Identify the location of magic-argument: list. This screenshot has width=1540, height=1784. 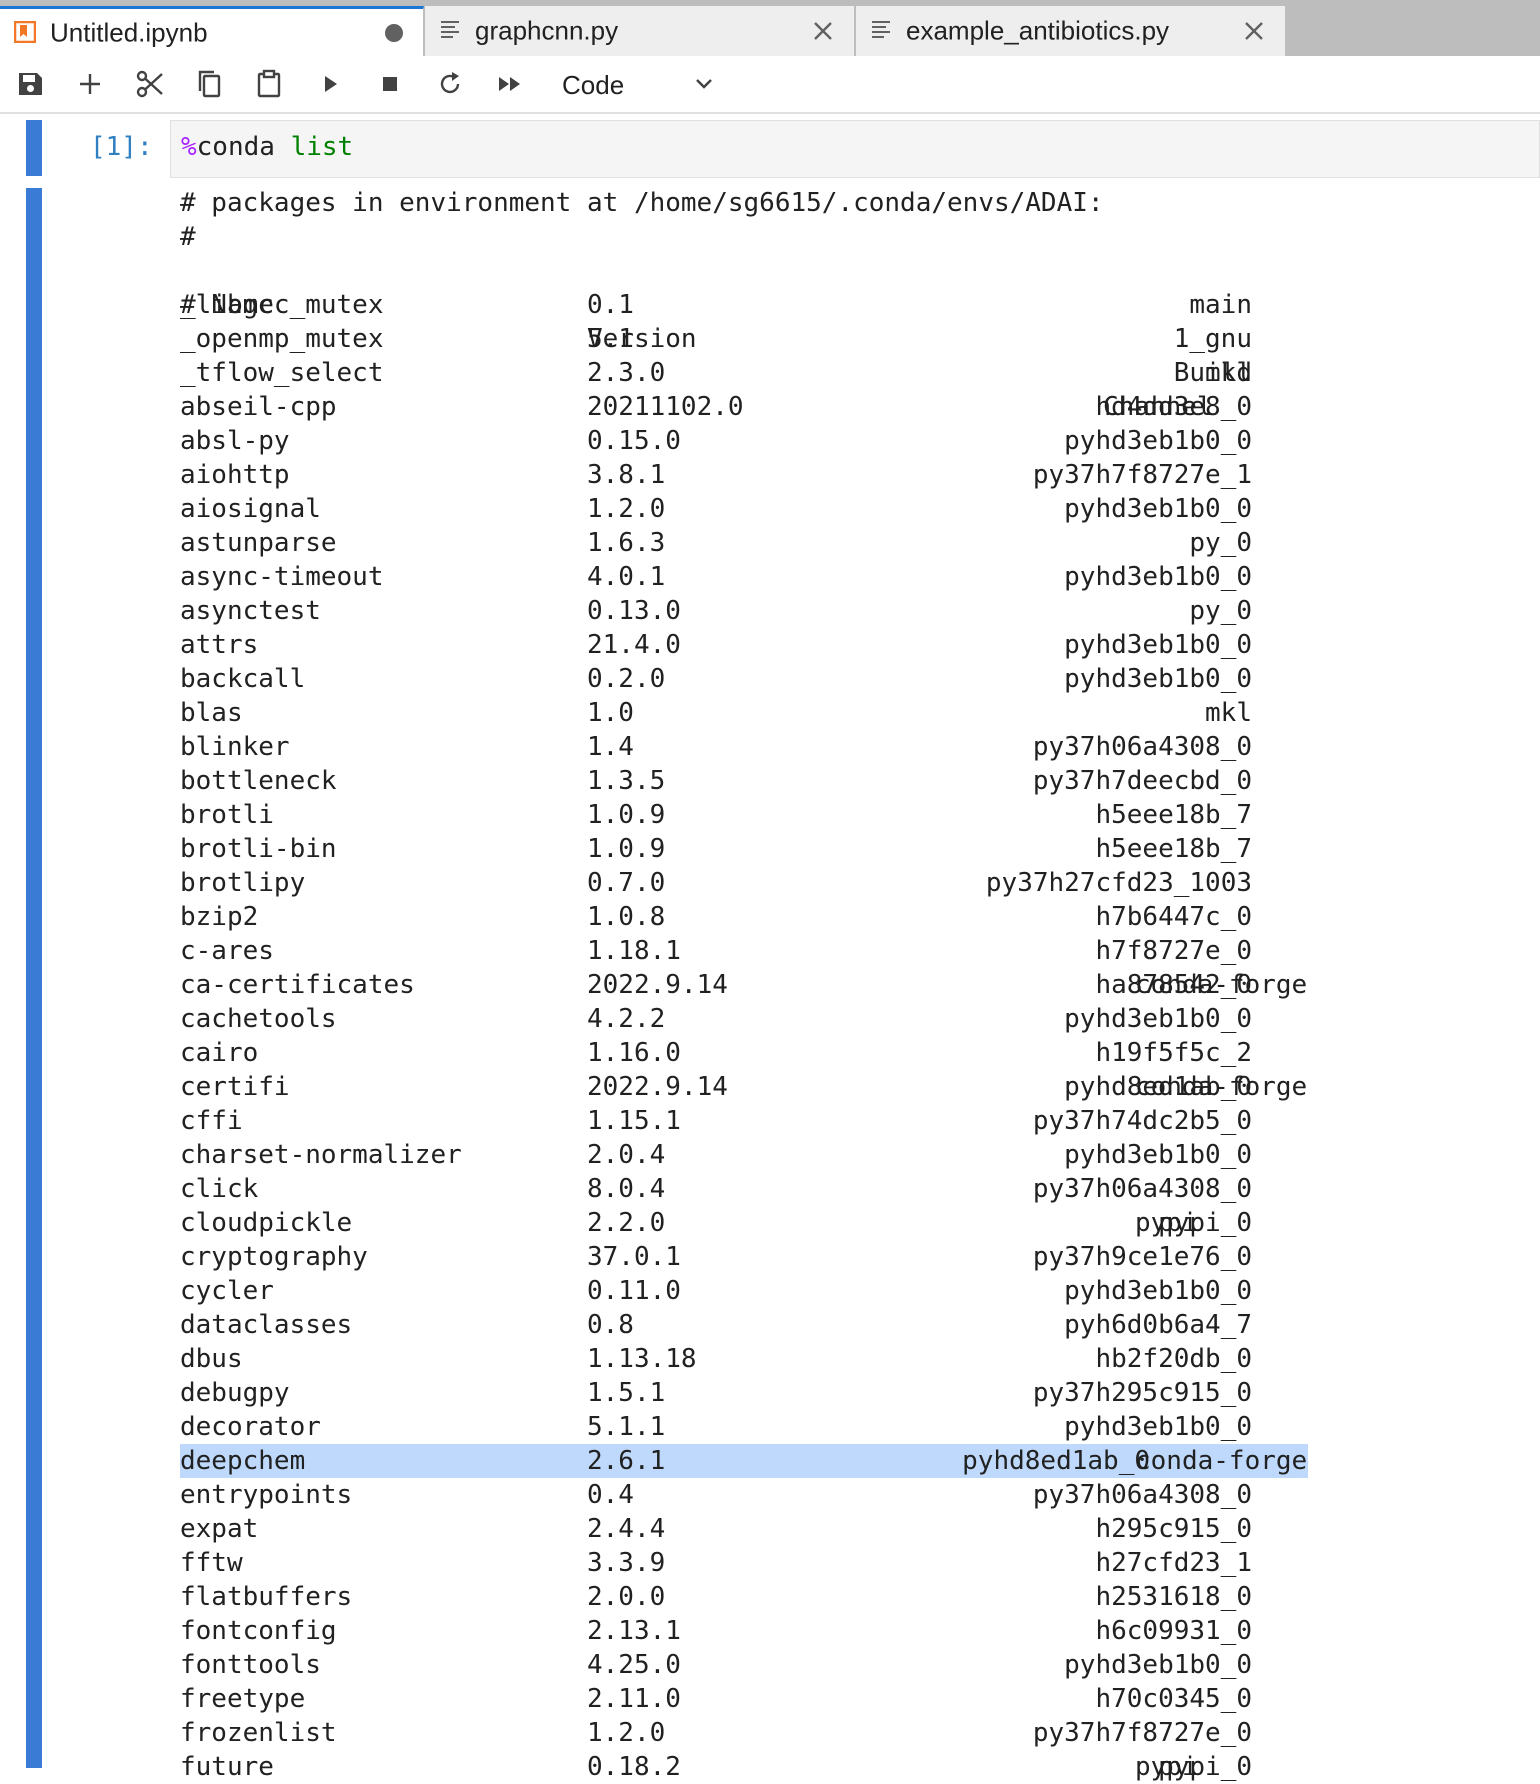
(322, 147).